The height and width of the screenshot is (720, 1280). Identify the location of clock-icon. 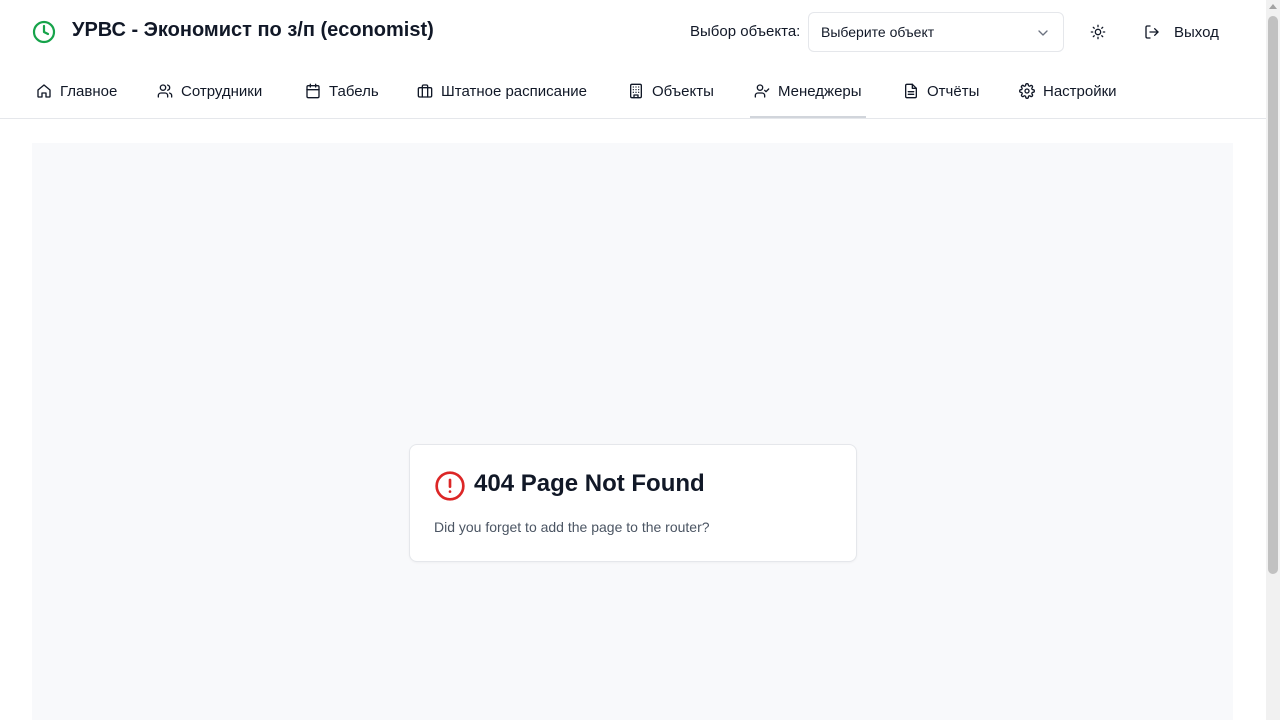
(44, 32).